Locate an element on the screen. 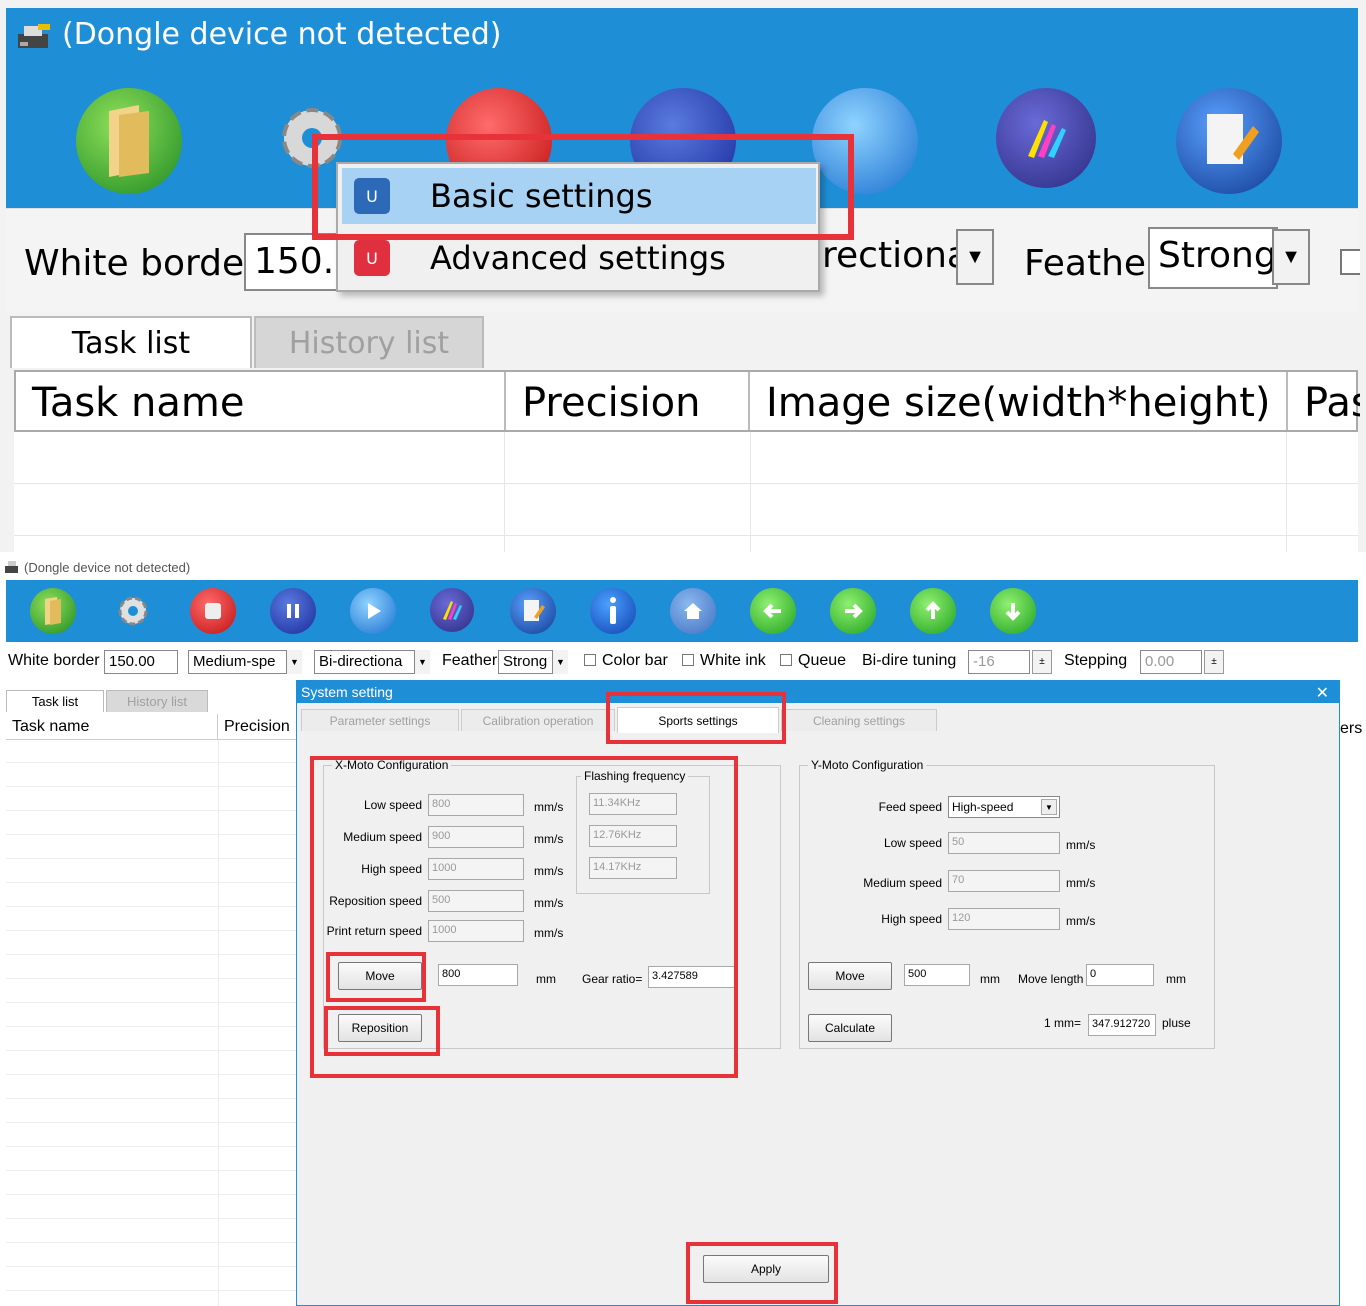 Image resolution: width=1366 pixels, height=1306 pixels. menu-item-label: Advanced settings is located at coordinates (578, 258).